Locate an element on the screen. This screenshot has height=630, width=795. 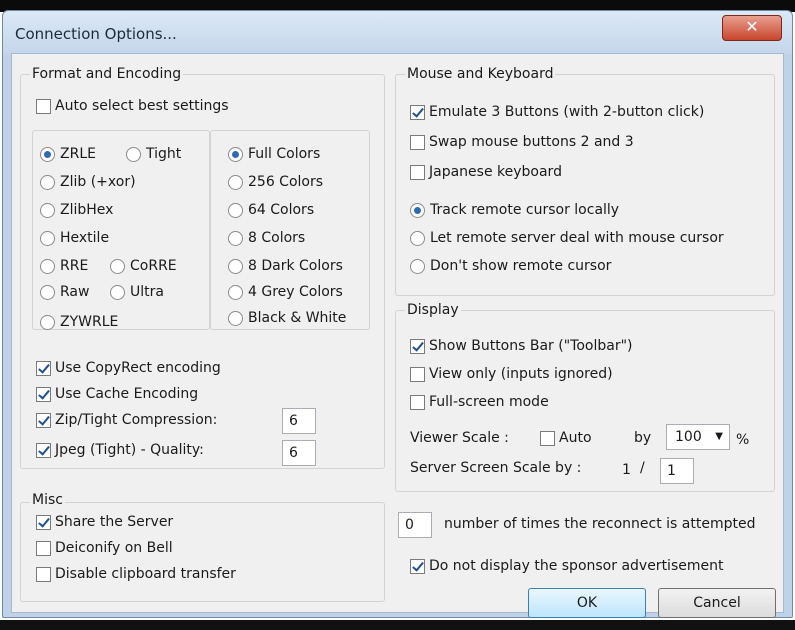
server-scale-numerator: 1 is located at coordinates (626, 470).